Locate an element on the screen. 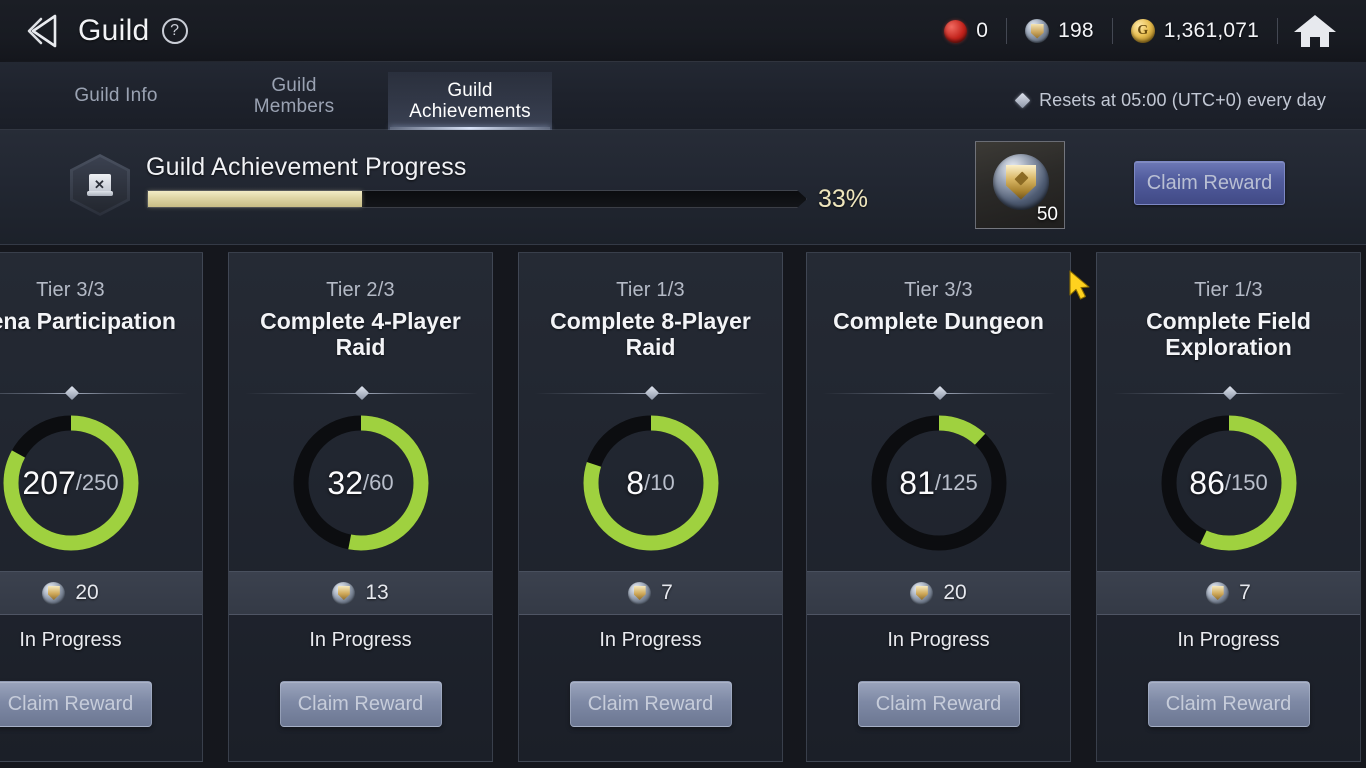 The image size is (1366, 768). card-title: Complete Field Exploration is located at coordinates (1228, 334).